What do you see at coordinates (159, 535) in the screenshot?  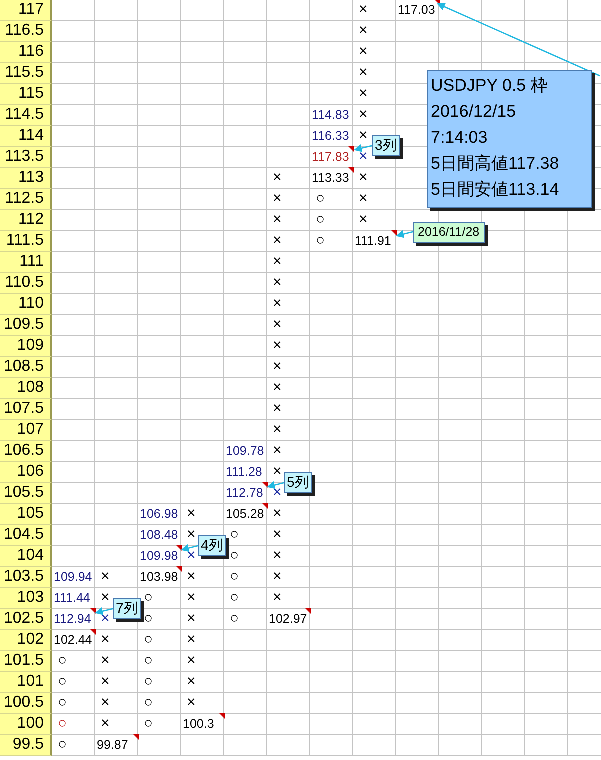 I see `table-cell-text: 108.48` at bounding box center [159, 535].